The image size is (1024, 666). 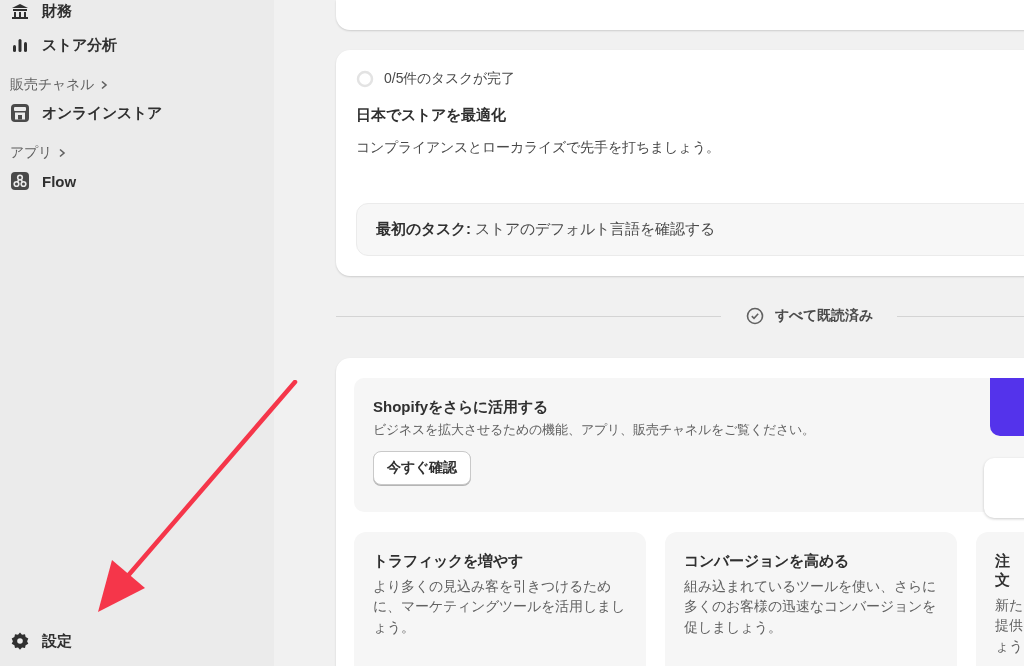 I want to click on sidebar-item: ストア分析, so click(x=137, y=45).